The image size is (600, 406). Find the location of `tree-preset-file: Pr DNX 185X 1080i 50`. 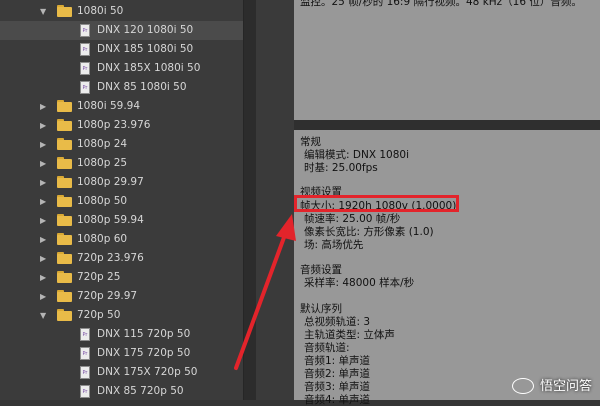

tree-preset-file: Pr DNX 185X 1080i 50 is located at coordinates (121, 68).